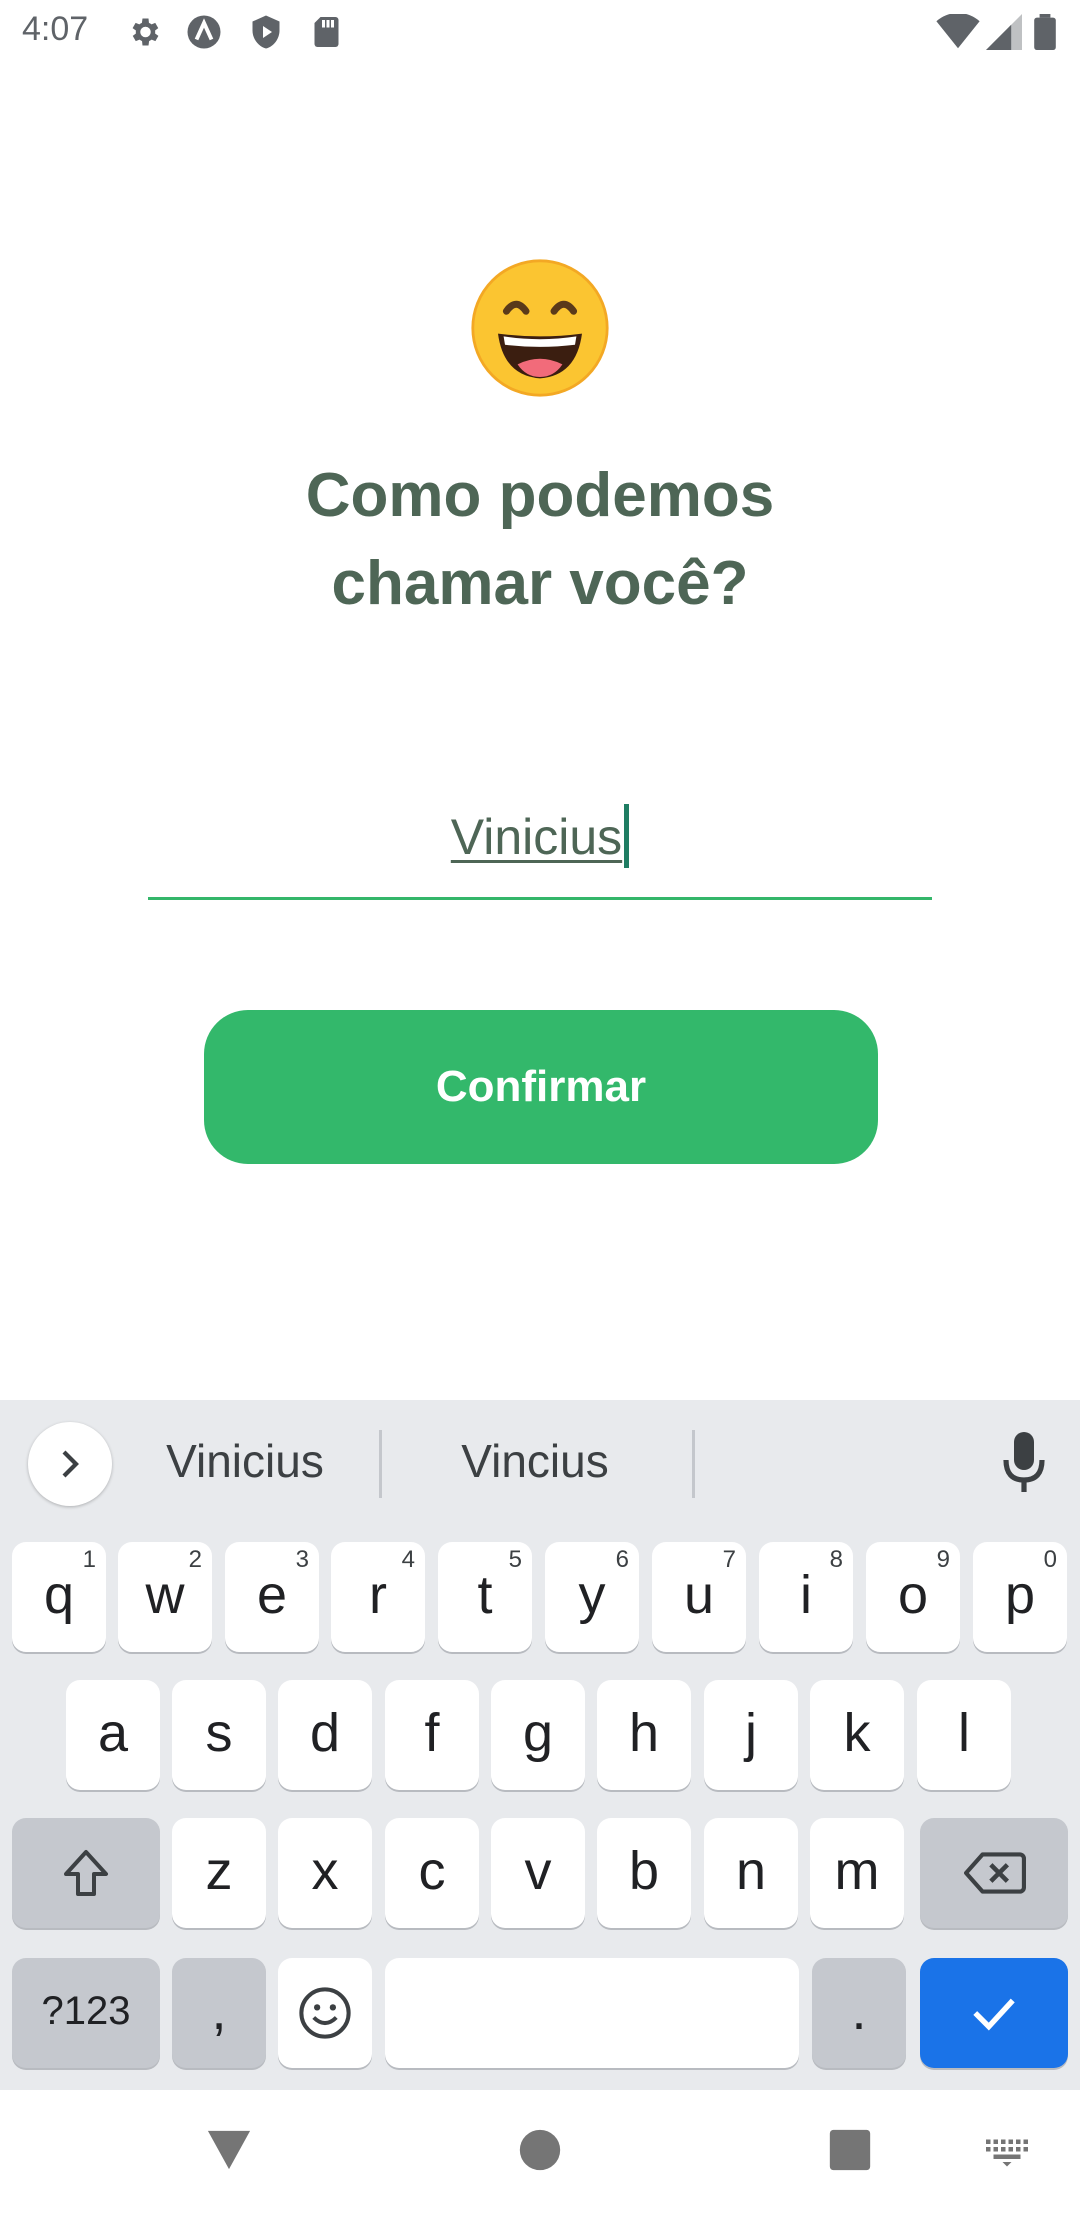 The height and width of the screenshot is (2220, 1080). Describe the element at coordinates (1020, 1597) in the screenshot. I see `key-p: p0` at that location.